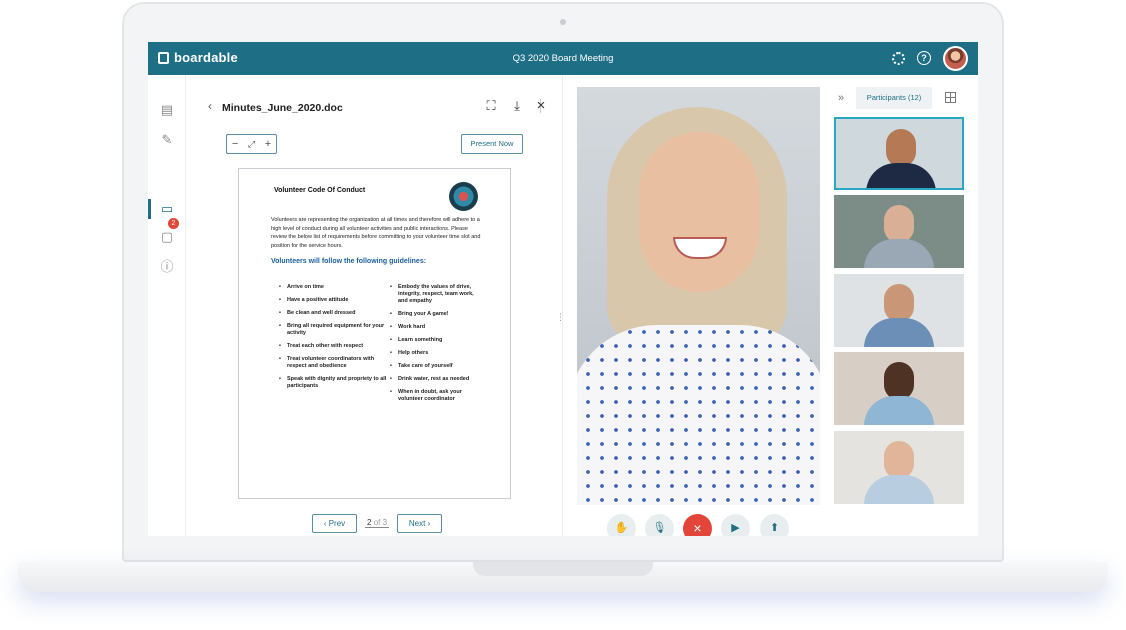 The image size is (1126, 630). I want to click on list-item: Have a positive attitude, so click(334, 300).